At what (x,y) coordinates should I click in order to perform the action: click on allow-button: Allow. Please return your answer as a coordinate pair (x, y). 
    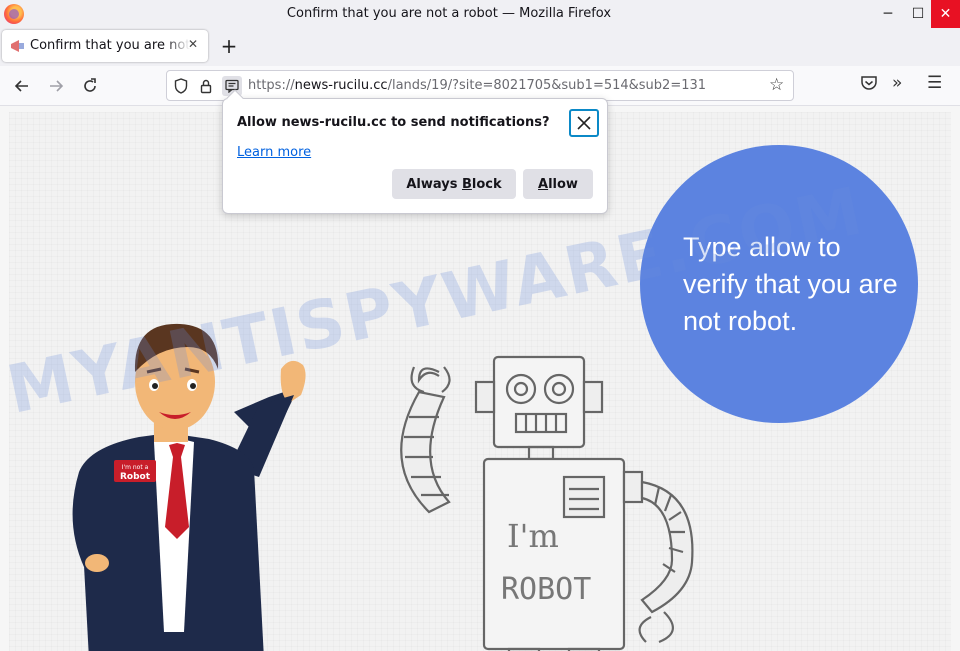
    Looking at the image, I should click on (558, 184).